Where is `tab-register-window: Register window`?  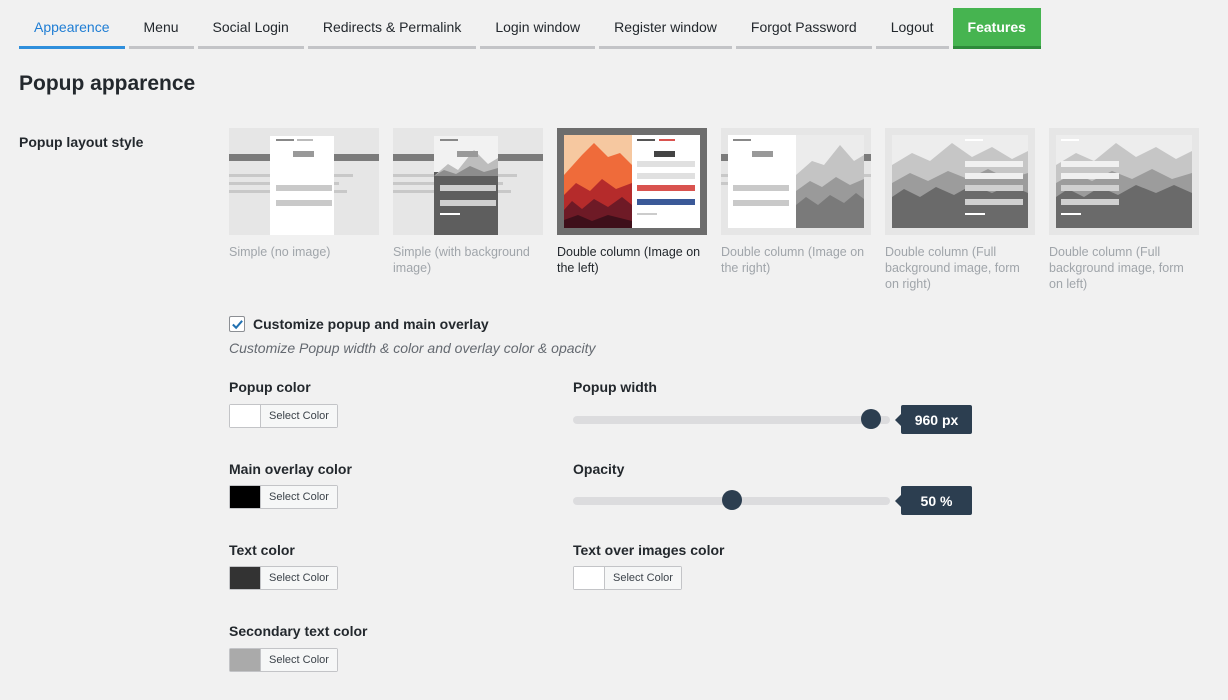
tab-register-window: Register window is located at coordinates (665, 28).